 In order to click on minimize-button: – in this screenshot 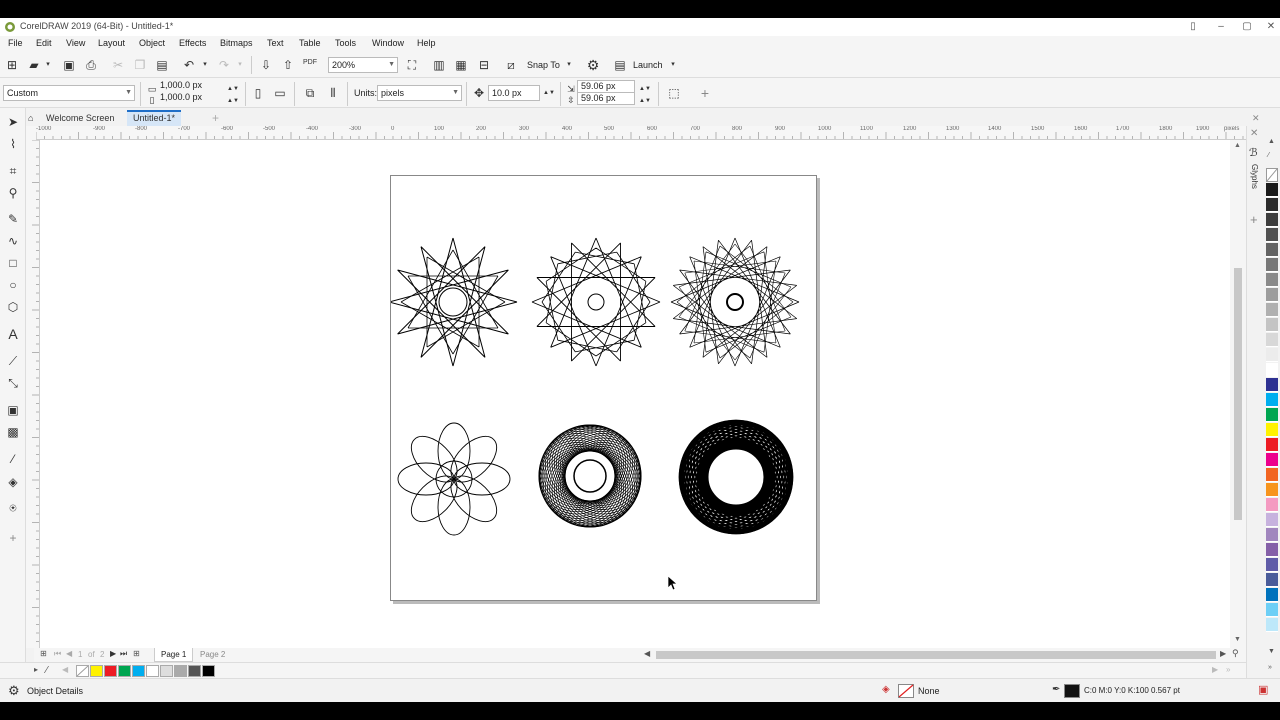, I will do `click(1221, 27)`.